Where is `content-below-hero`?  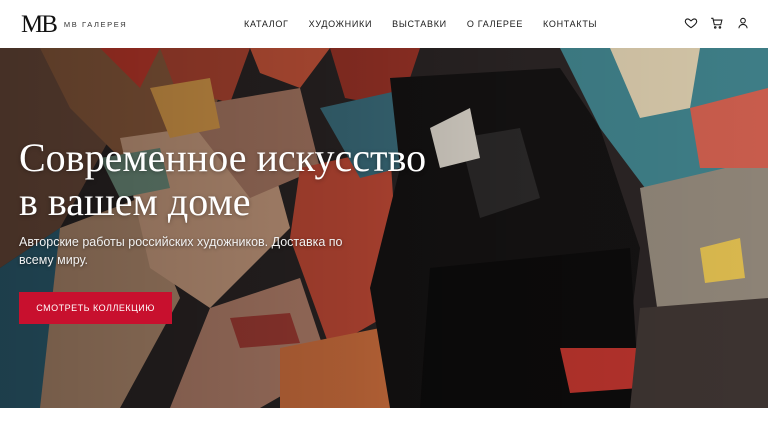 content-below-hero is located at coordinates (384, 420).